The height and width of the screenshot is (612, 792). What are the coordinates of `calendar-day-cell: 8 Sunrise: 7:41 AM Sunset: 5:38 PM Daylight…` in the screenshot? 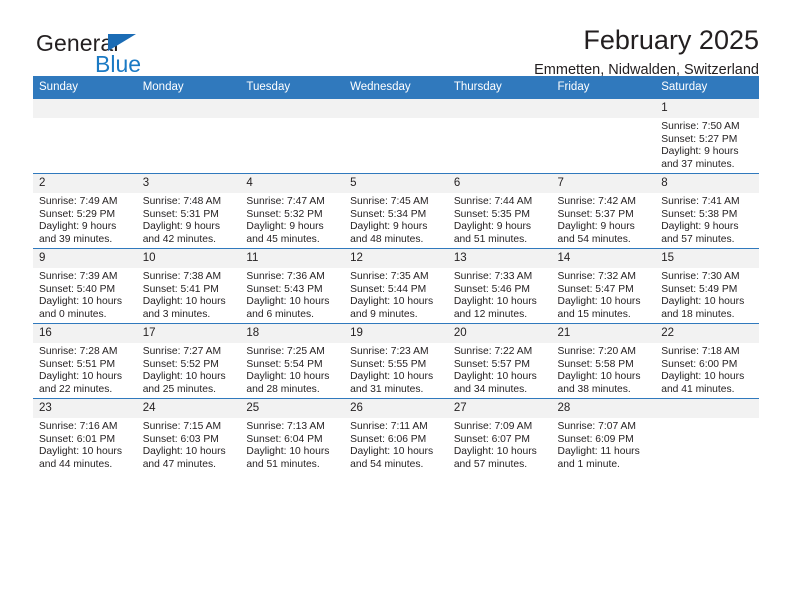 It's located at (707, 211).